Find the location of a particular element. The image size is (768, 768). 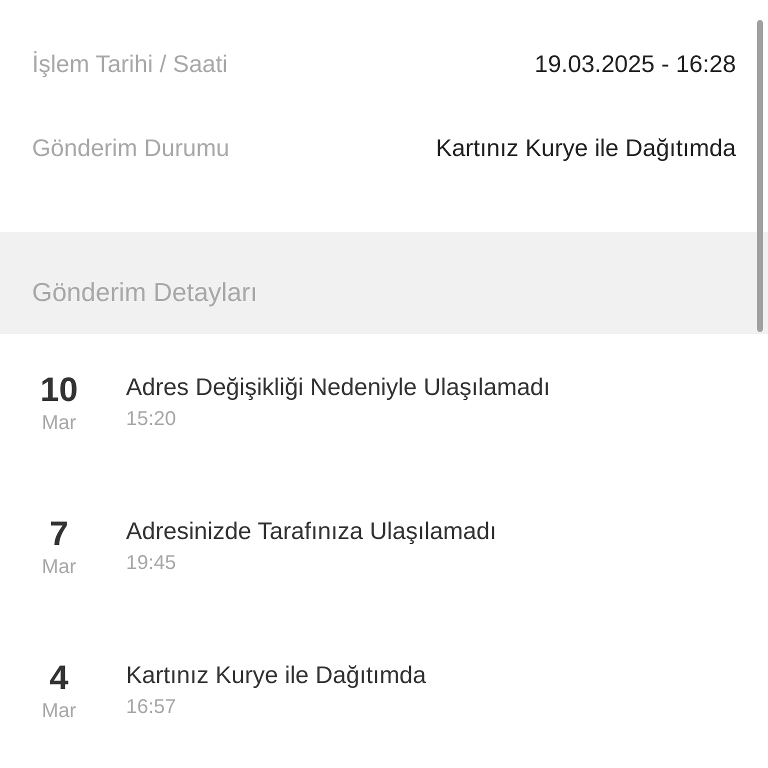

event-day: 7 is located at coordinates (59, 534).